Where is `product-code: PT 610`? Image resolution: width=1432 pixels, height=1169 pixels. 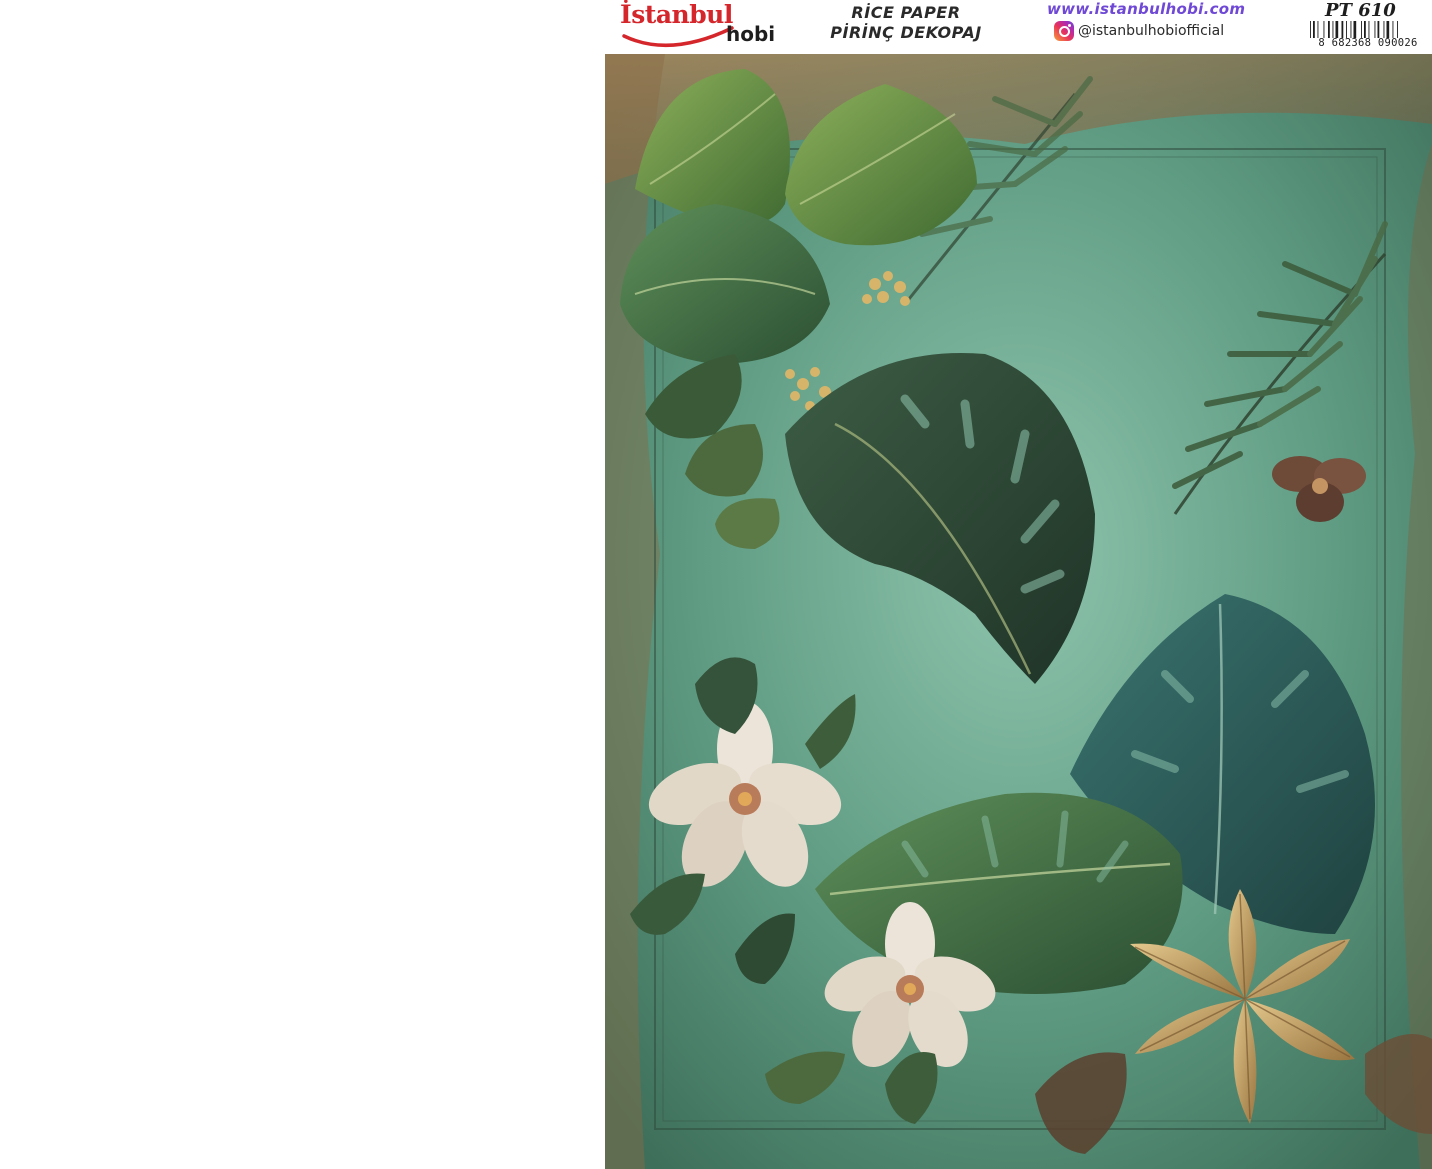 product-code: PT 610 is located at coordinates (1360, 10).